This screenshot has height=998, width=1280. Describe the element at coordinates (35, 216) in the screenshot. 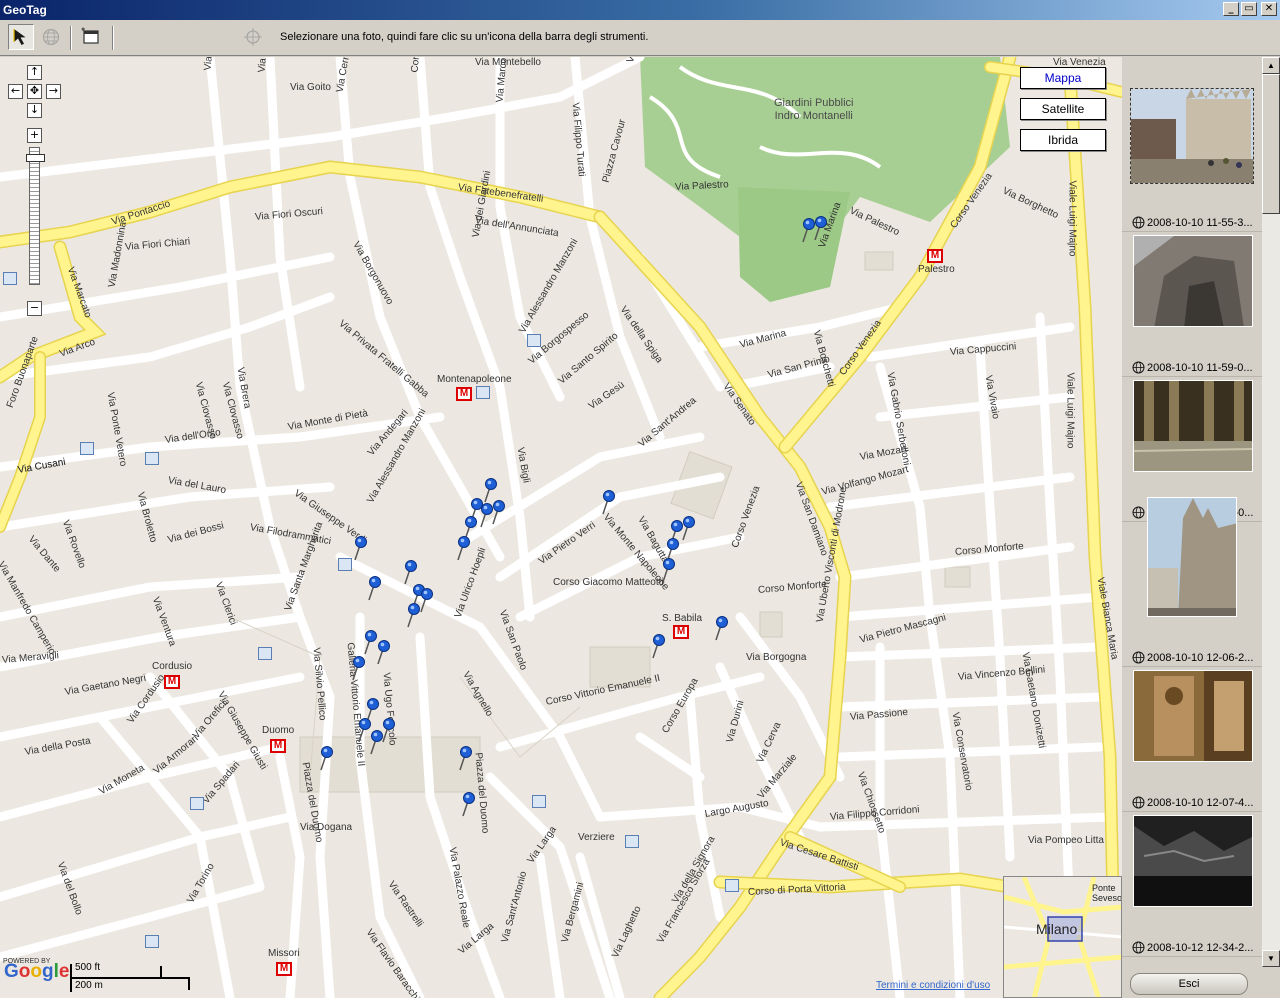

I see `zoom-slider` at that location.